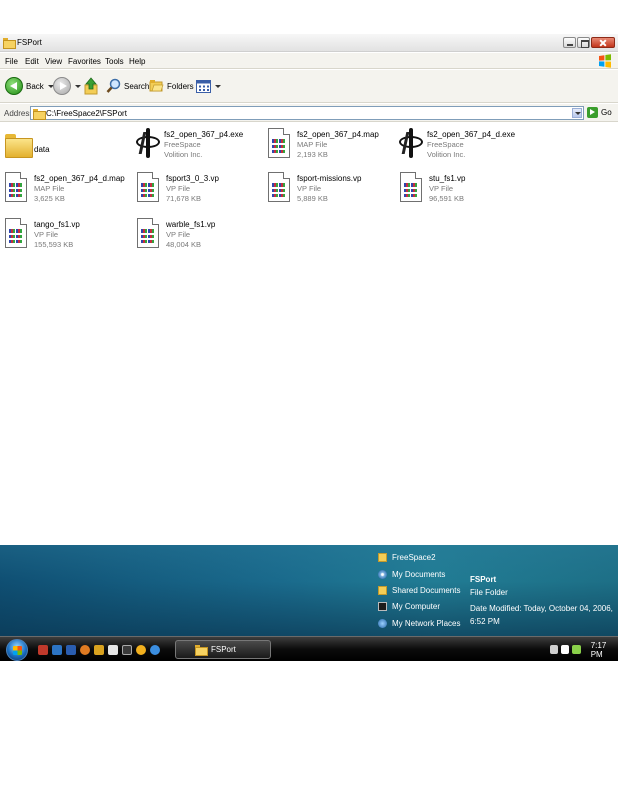 Image resolution: width=618 pixels, height=799 pixels. I want to click on computer-icon, so click(382, 606).